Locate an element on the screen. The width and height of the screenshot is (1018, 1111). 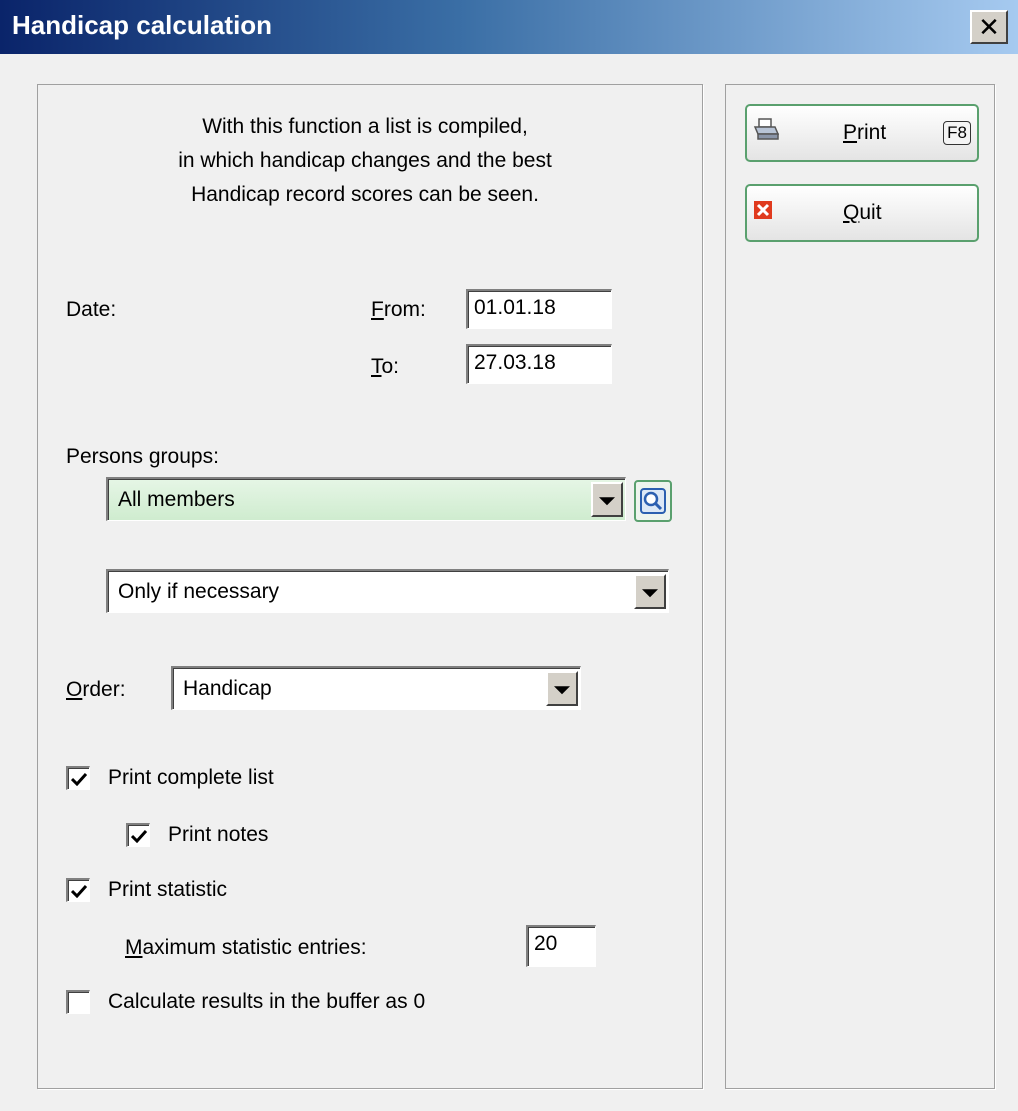
intro-line: in which handicap changes and the best is located at coordinates (365, 160).